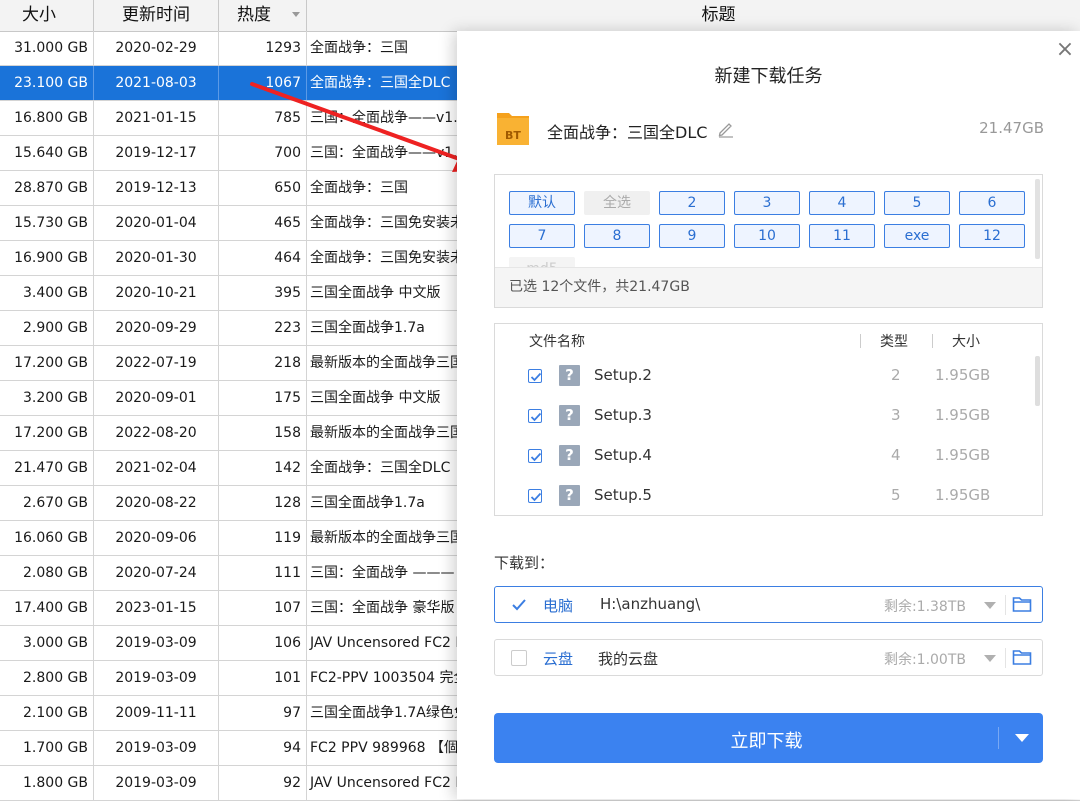  What do you see at coordinates (524, 563) in the screenshot?
I see `download-to-label: 下载到：` at bounding box center [524, 563].